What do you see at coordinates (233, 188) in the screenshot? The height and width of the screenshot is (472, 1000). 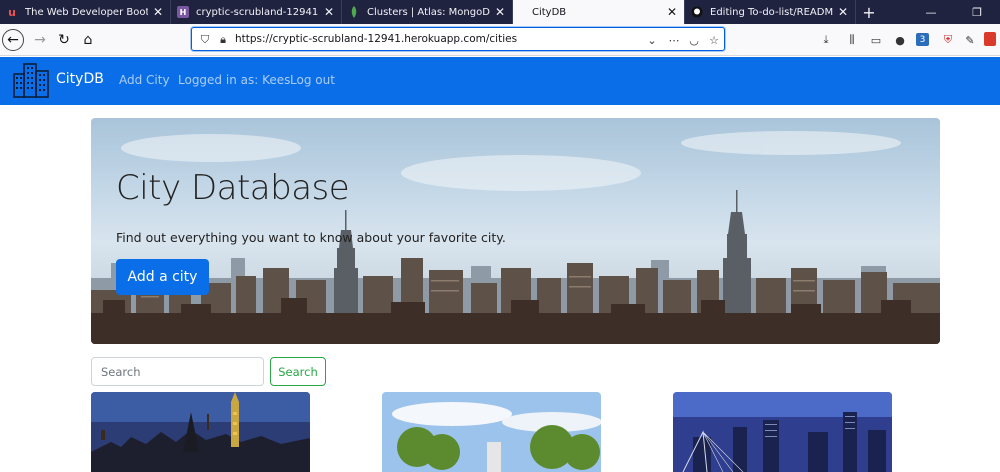 I see `page-title: City Database` at bounding box center [233, 188].